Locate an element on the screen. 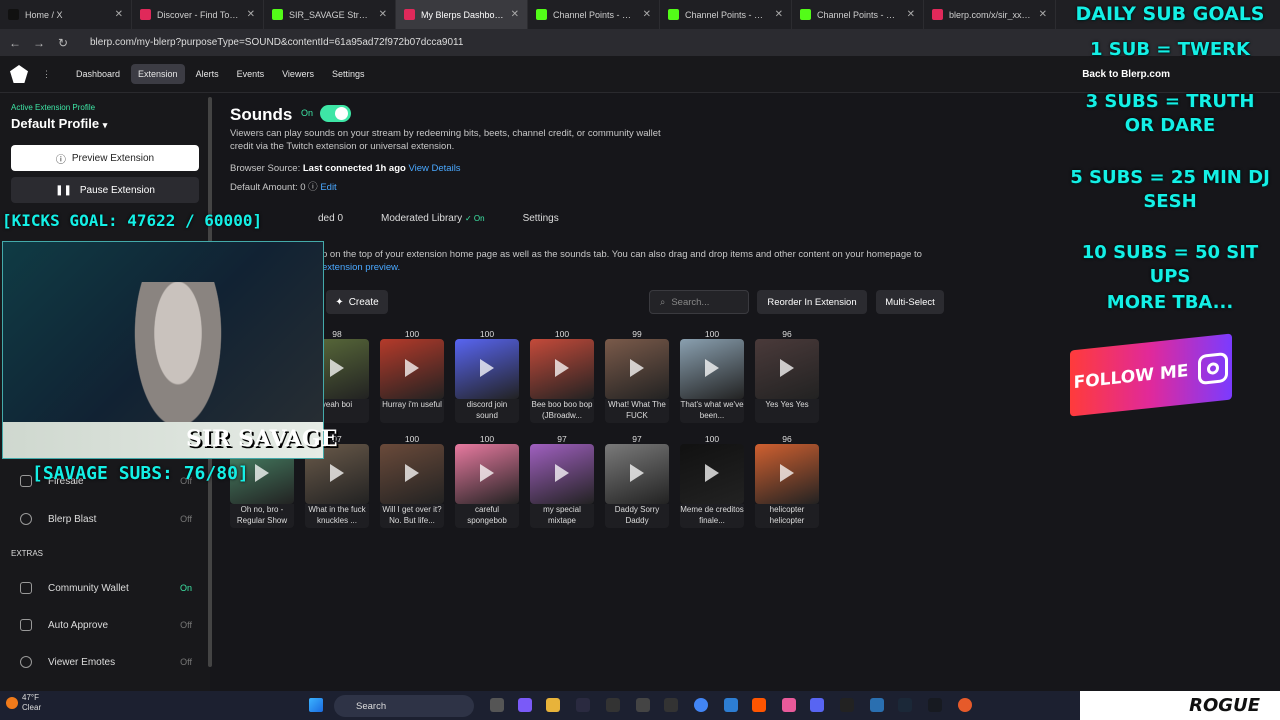 The height and width of the screenshot is (720, 1280). sidebar-item-auto-approve: Auto Approve Off is located at coordinates (106, 625).